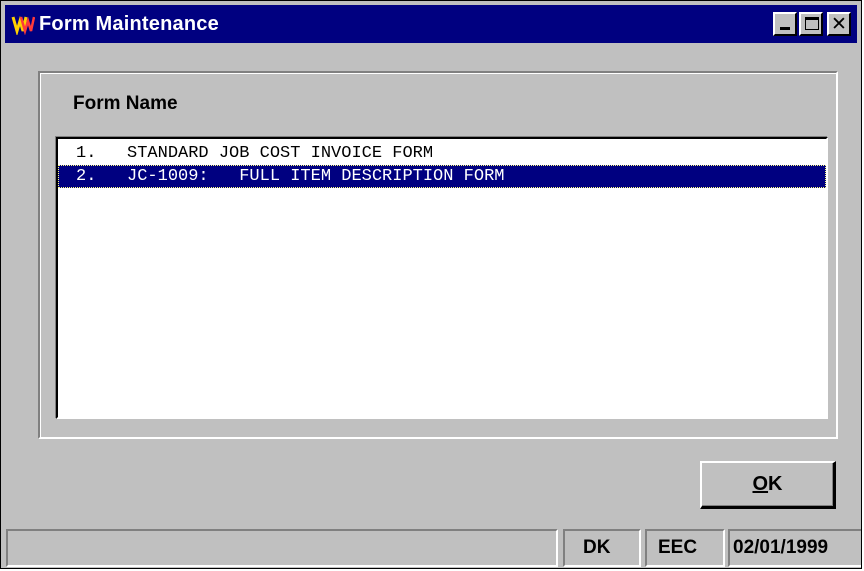 This screenshot has height=571, width=864. I want to click on close-icon: ✕, so click(839, 24).